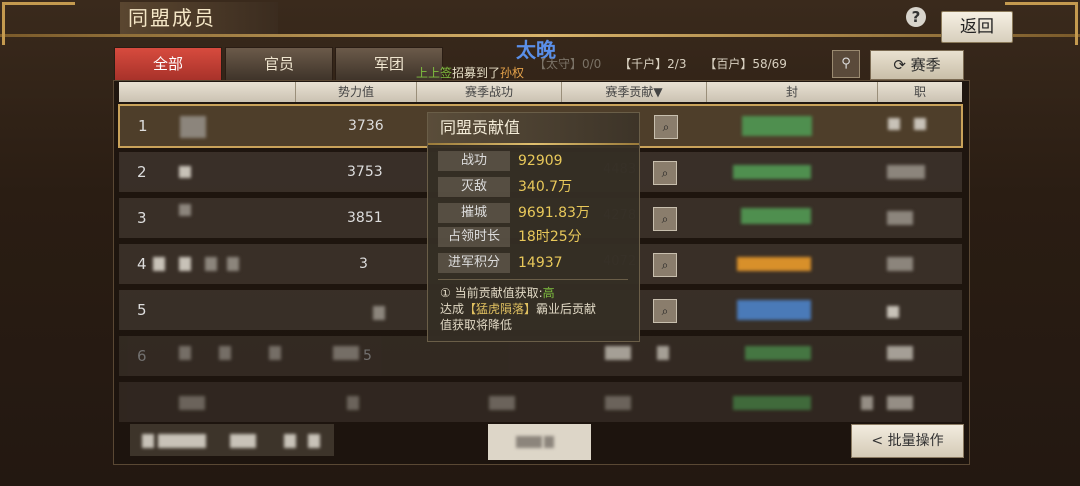  What do you see at coordinates (474, 263) in the screenshot?
I see `popup-item-label: 进军积分` at bounding box center [474, 263].